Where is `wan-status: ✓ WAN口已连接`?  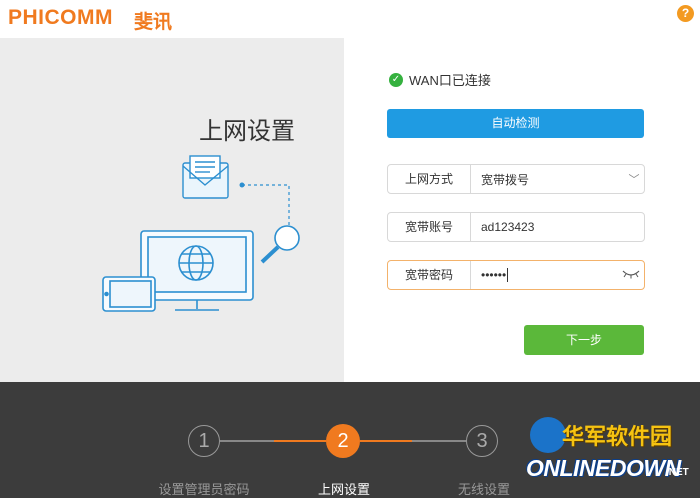 wan-status: ✓ WAN口已连接 is located at coordinates (440, 79).